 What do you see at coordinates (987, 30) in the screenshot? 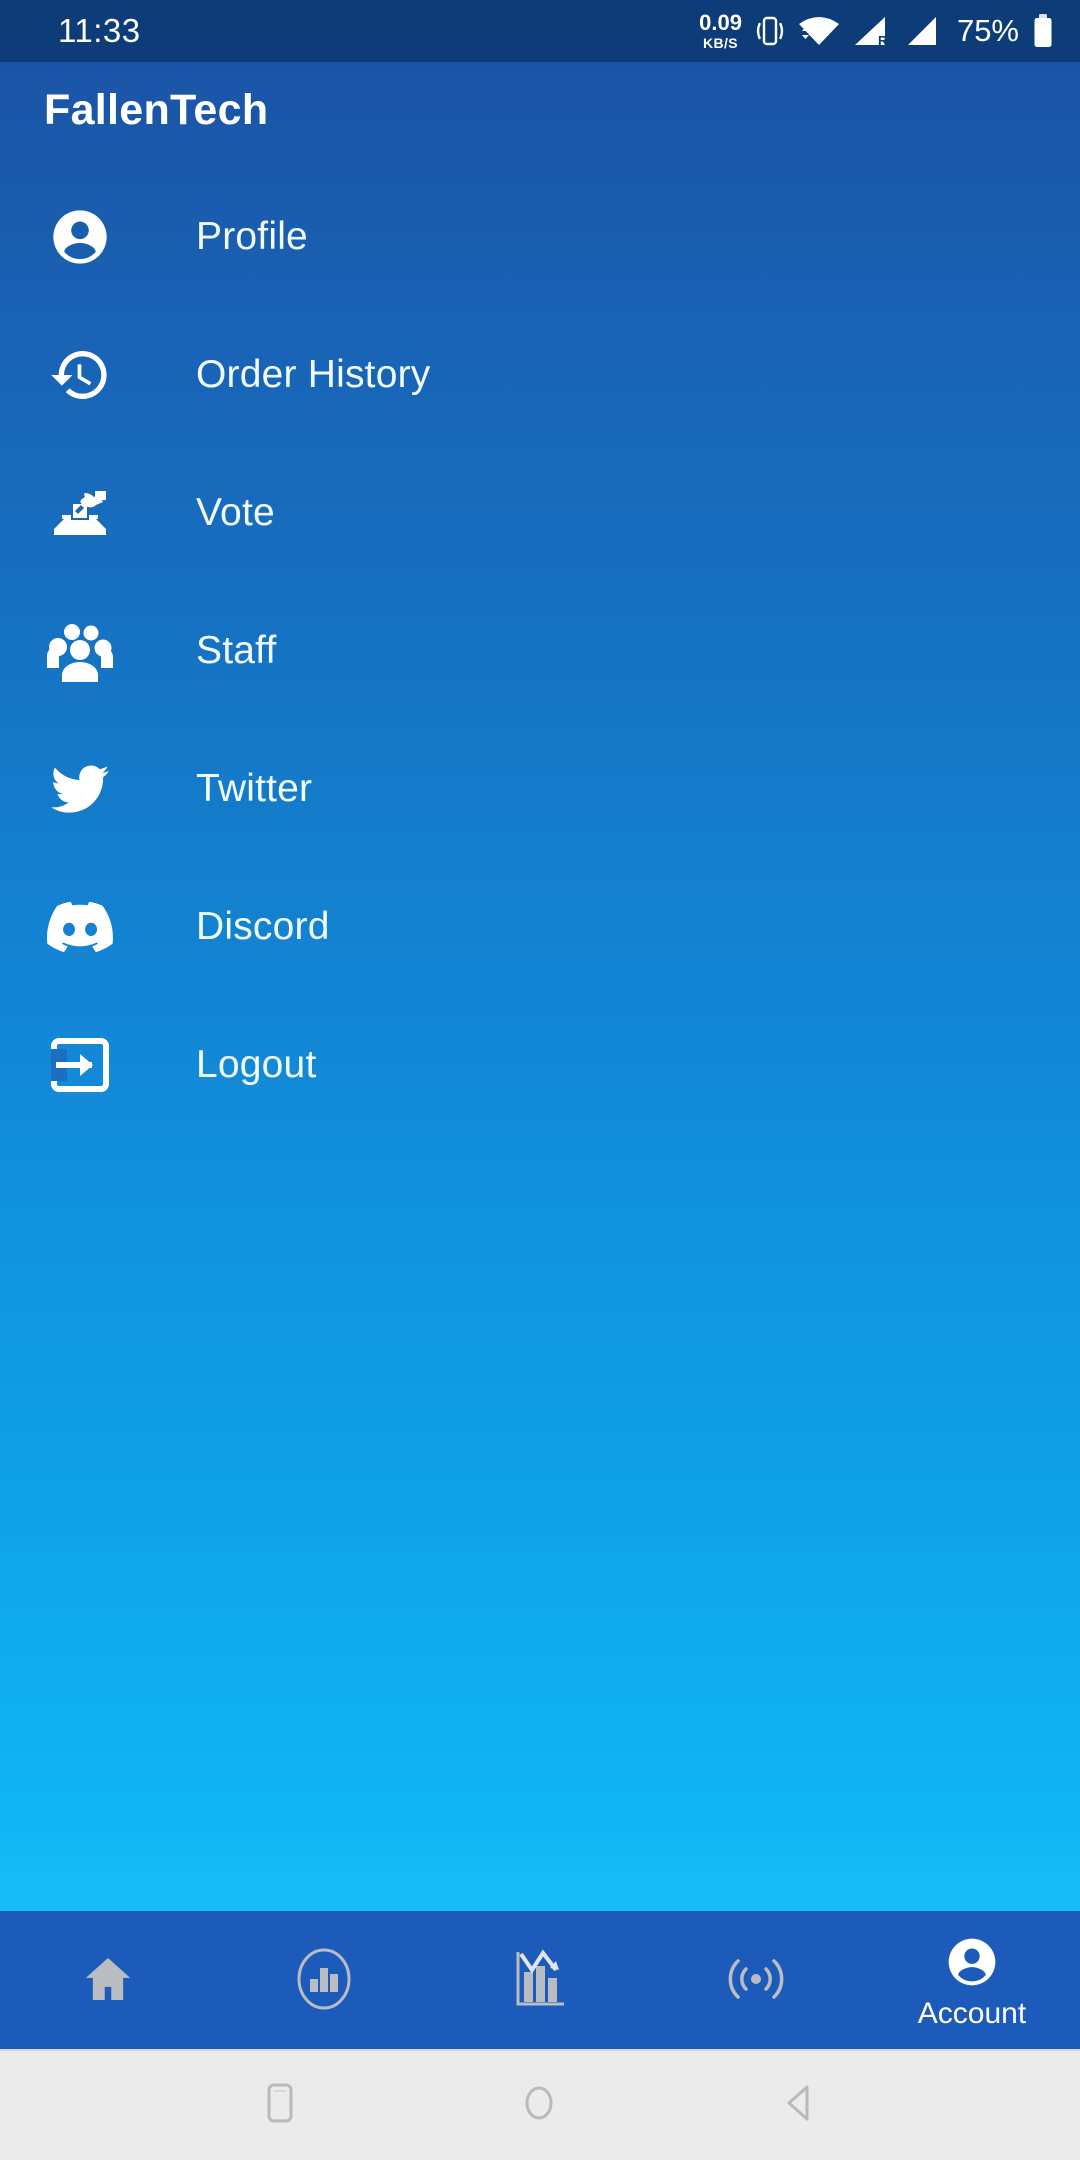
I see `battery-percent-label: 75%` at bounding box center [987, 30].